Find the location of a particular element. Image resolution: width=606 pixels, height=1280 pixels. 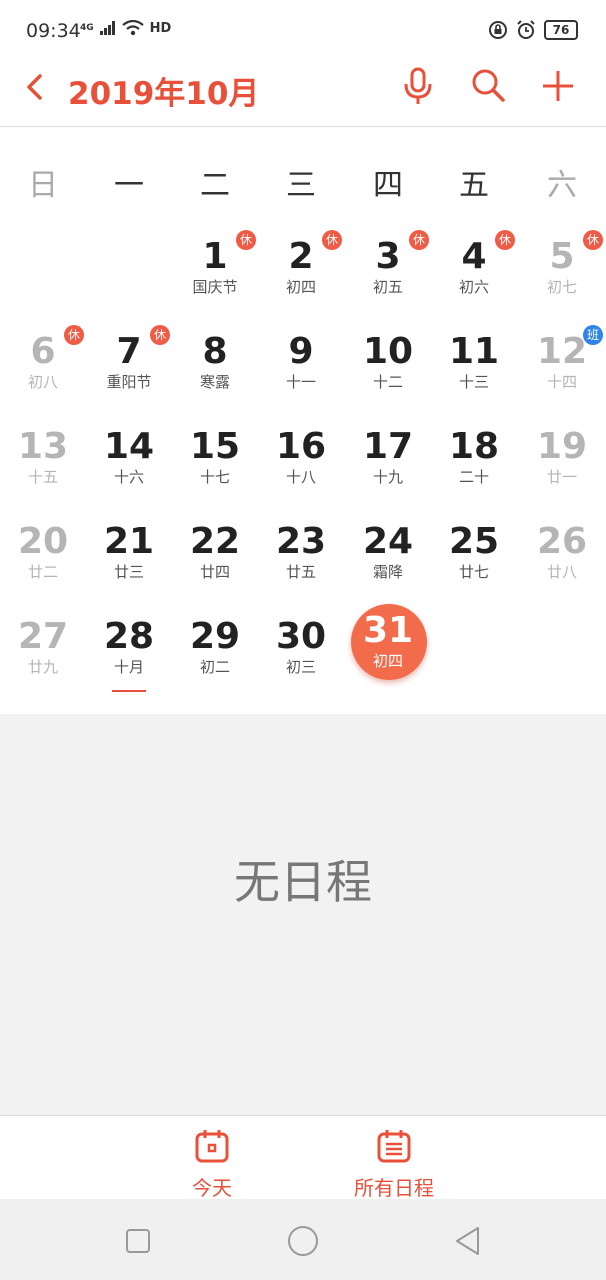

lunar-date: 初四 is located at coordinates (300, 287).